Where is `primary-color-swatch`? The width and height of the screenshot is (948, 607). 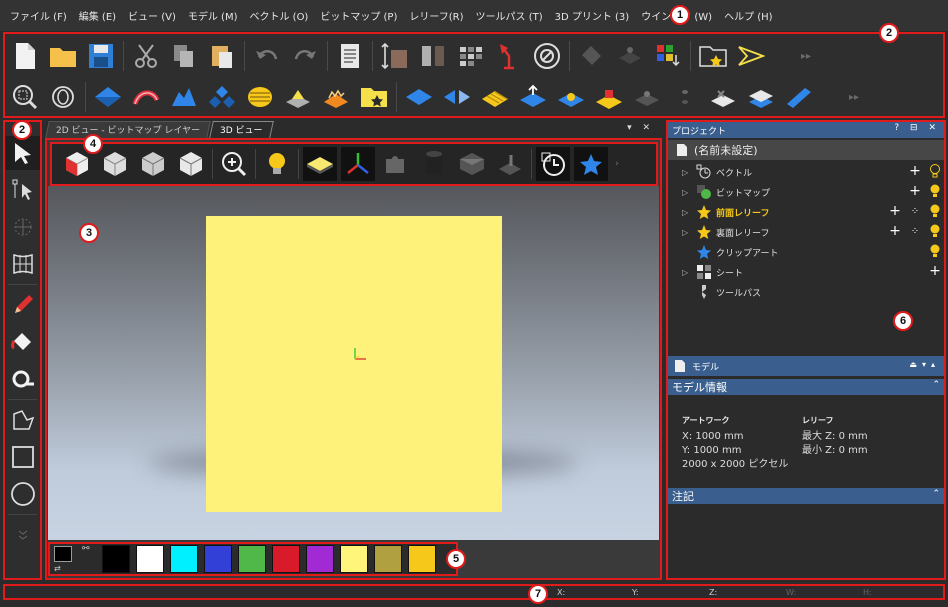
primary-color-swatch is located at coordinates (63, 554).